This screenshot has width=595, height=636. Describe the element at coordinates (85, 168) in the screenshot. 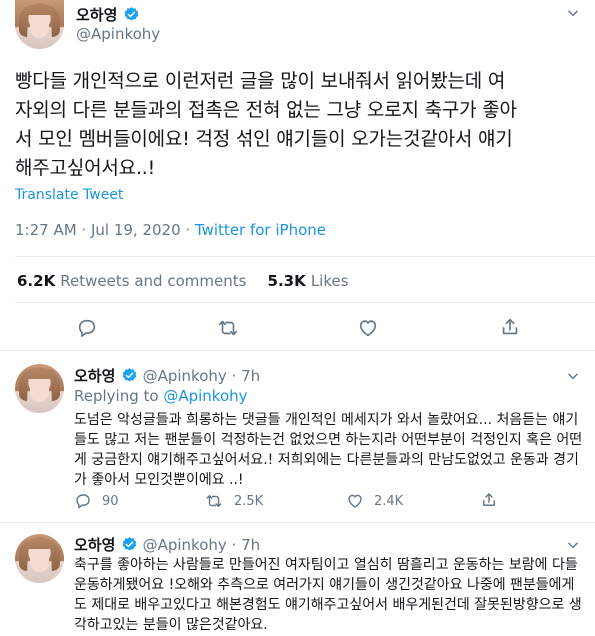

I see `tweet-text-line: 해주고싶어서요..!` at that location.